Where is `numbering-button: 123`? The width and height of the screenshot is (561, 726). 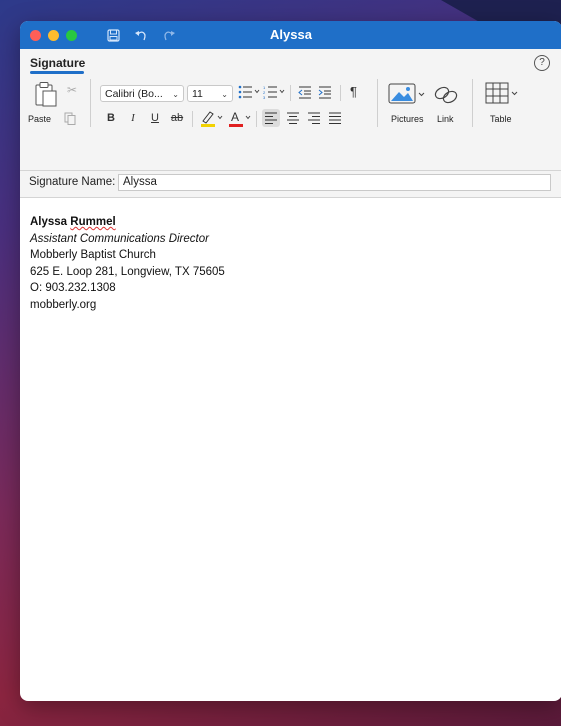 numbering-button: 123 is located at coordinates (274, 94).